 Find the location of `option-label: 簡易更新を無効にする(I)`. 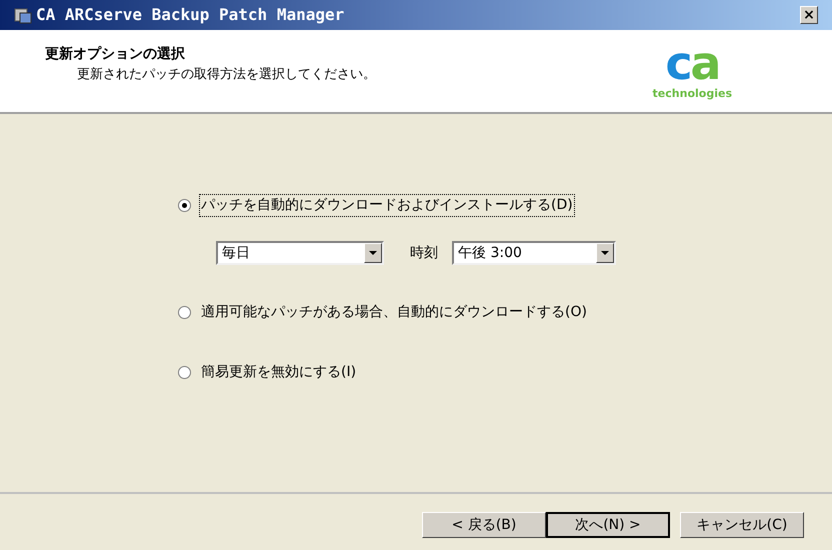

option-label: 簡易更新を無効にする(I) is located at coordinates (278, 372).